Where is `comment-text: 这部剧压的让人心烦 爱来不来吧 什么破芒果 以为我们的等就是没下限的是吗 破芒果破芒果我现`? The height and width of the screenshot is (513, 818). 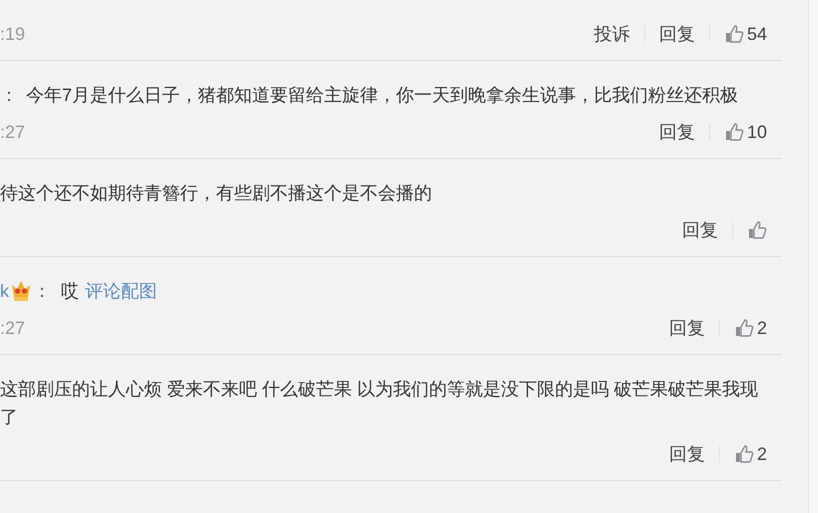
comment-text: 这部剧压的让人心烦 爱来不来吧 什么破芒果 以为我们的等就是没下限的是吗 破芒果破芒果我现 is located at coordinates (379, 389).